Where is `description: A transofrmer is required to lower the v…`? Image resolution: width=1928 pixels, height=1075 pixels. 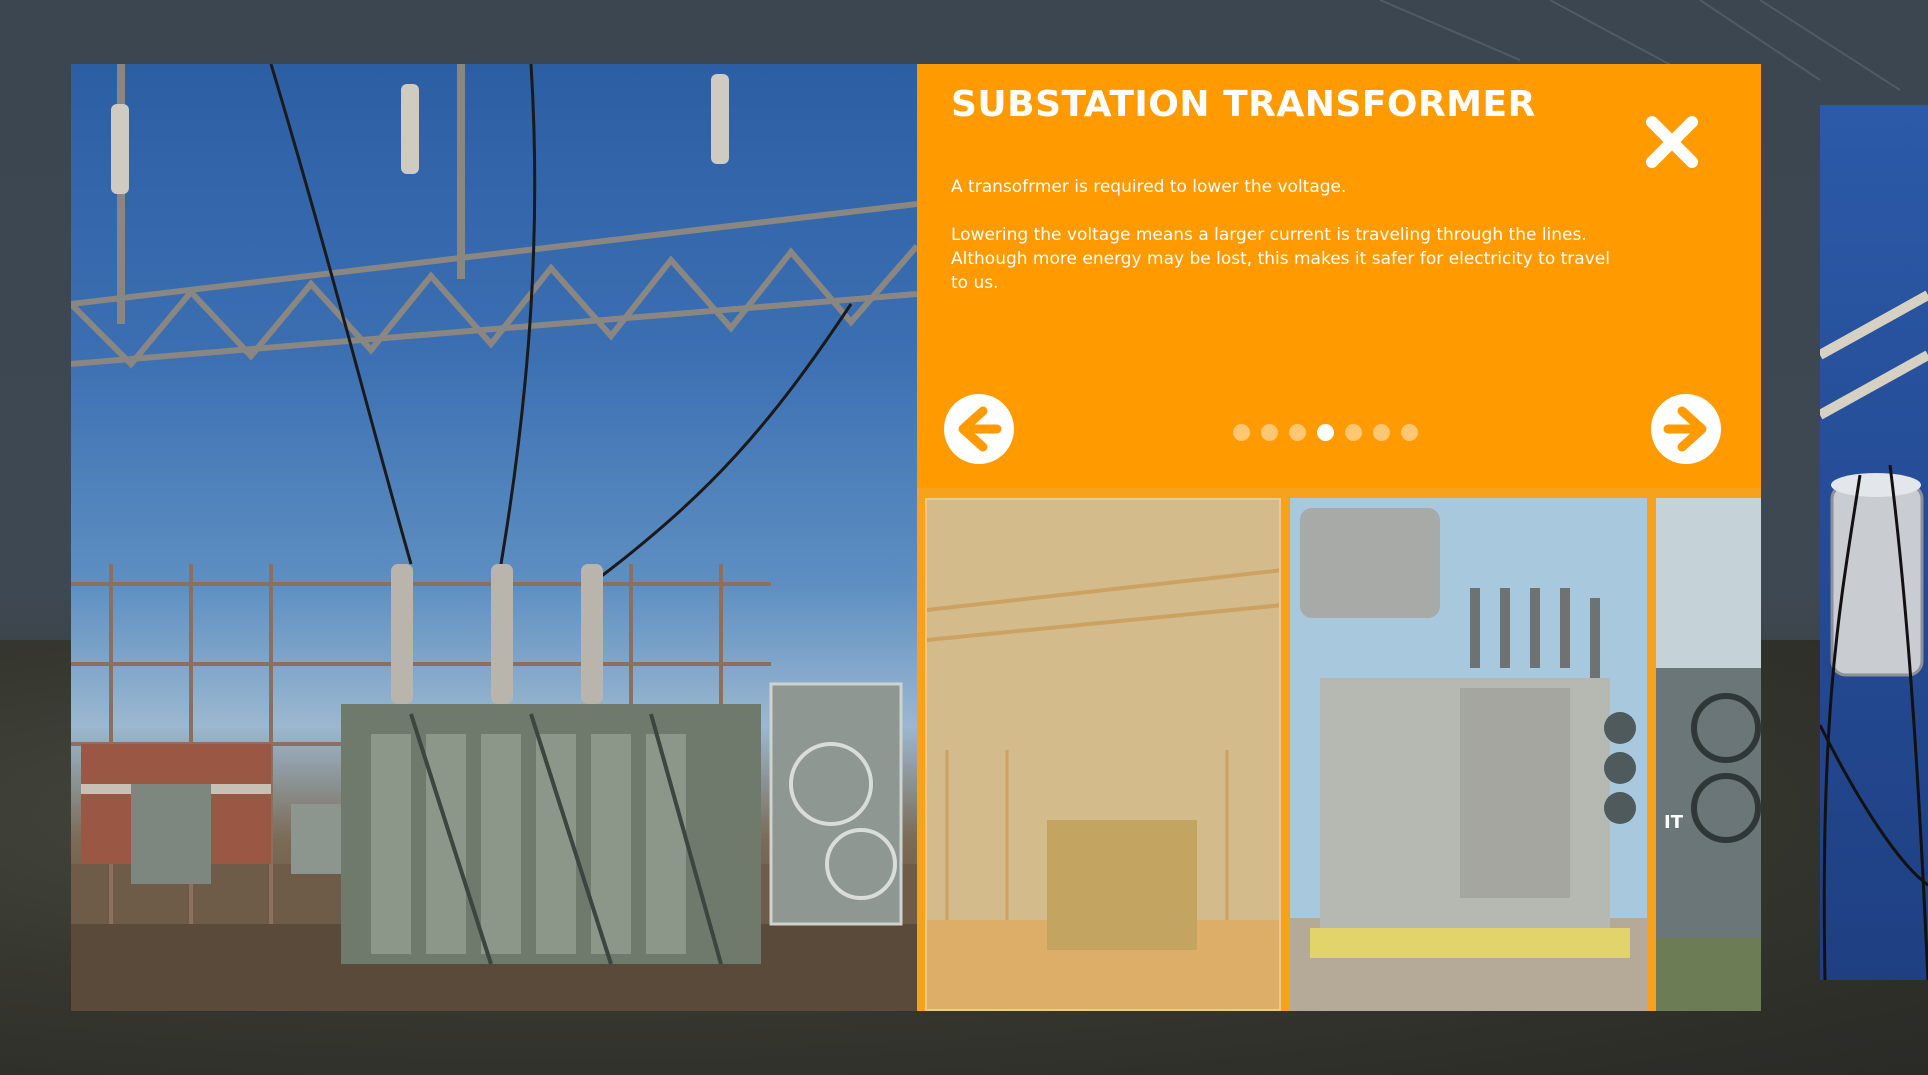 description: A transofrmer is required to lower the v… is located at coordinates (1291, 247).